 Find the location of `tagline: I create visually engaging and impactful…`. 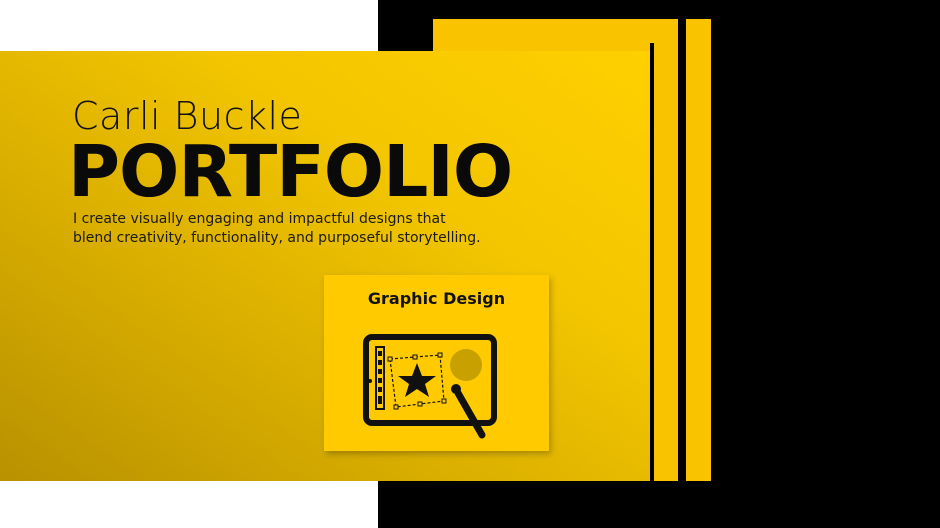

tagline: I create visually engaging and impactful… is located at coordinates (308, 229).